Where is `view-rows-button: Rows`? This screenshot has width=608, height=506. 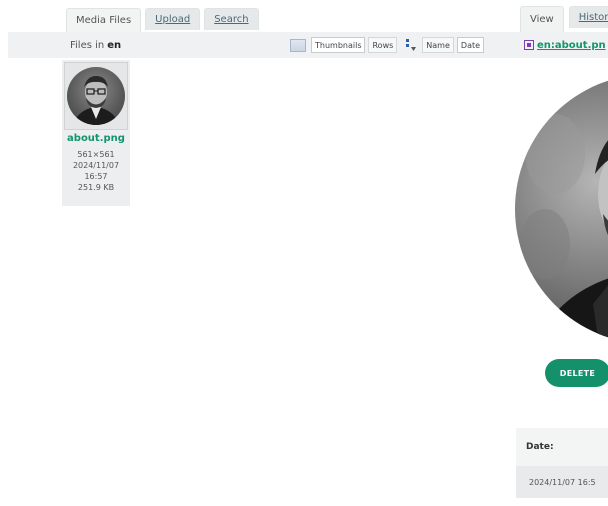 view-rows-button: Rows is located at coordinates (383, 45).